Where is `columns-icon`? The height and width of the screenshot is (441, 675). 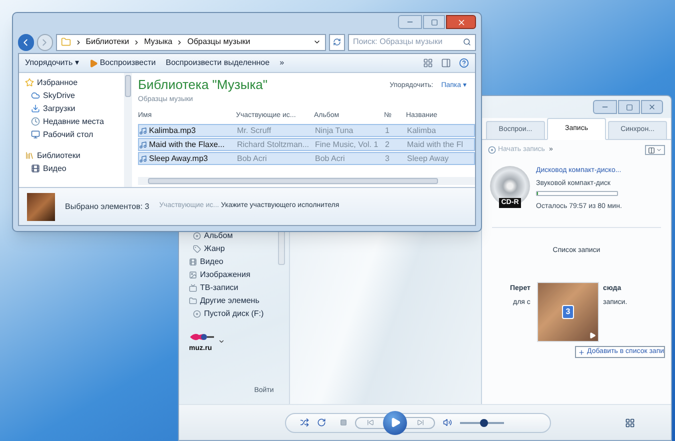
columns-icon is located at coordinates (651, 150).